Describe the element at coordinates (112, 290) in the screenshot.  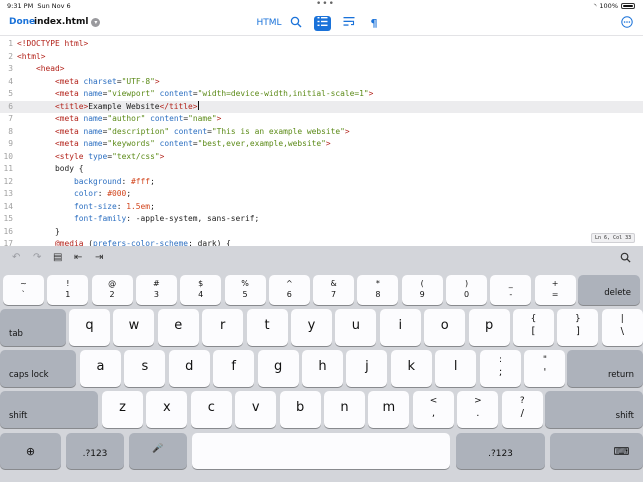
I see `key-2: @2` at that location.